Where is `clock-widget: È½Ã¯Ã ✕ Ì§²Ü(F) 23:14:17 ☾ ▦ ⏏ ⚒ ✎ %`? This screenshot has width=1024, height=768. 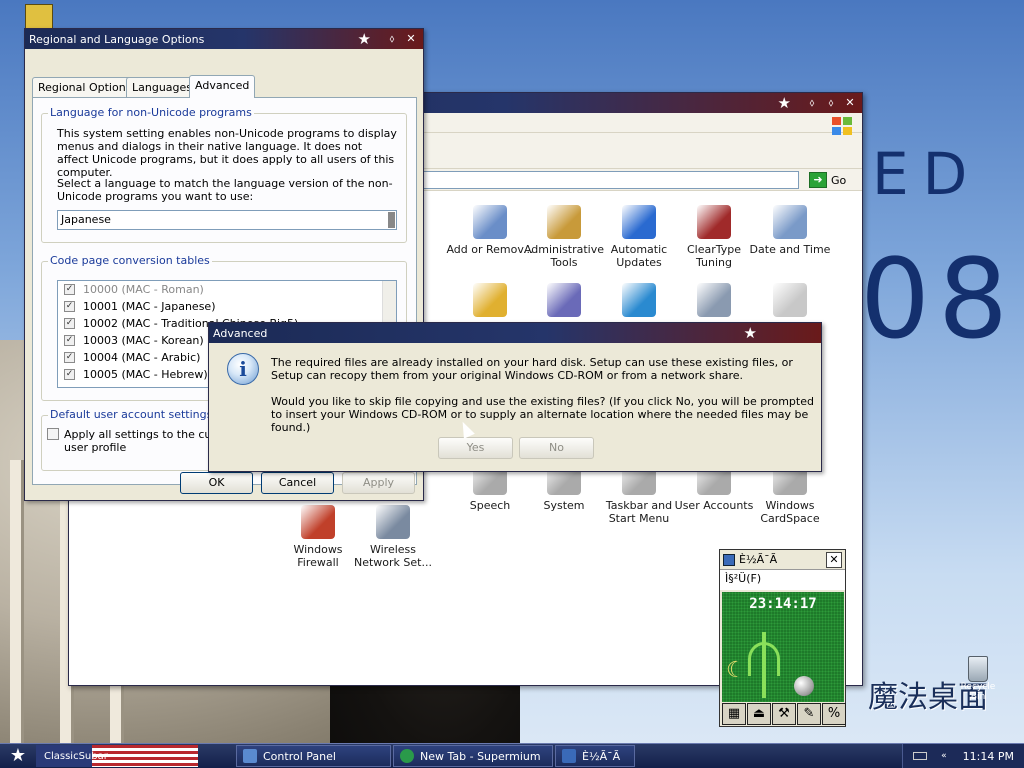
clock-widget: È½Ã¯Ã ✕ Ì§²Ü(F) 23:14:17 ☾ ▦ ⏏ ⚒ ✎ % is located at coordinates (782, 638).